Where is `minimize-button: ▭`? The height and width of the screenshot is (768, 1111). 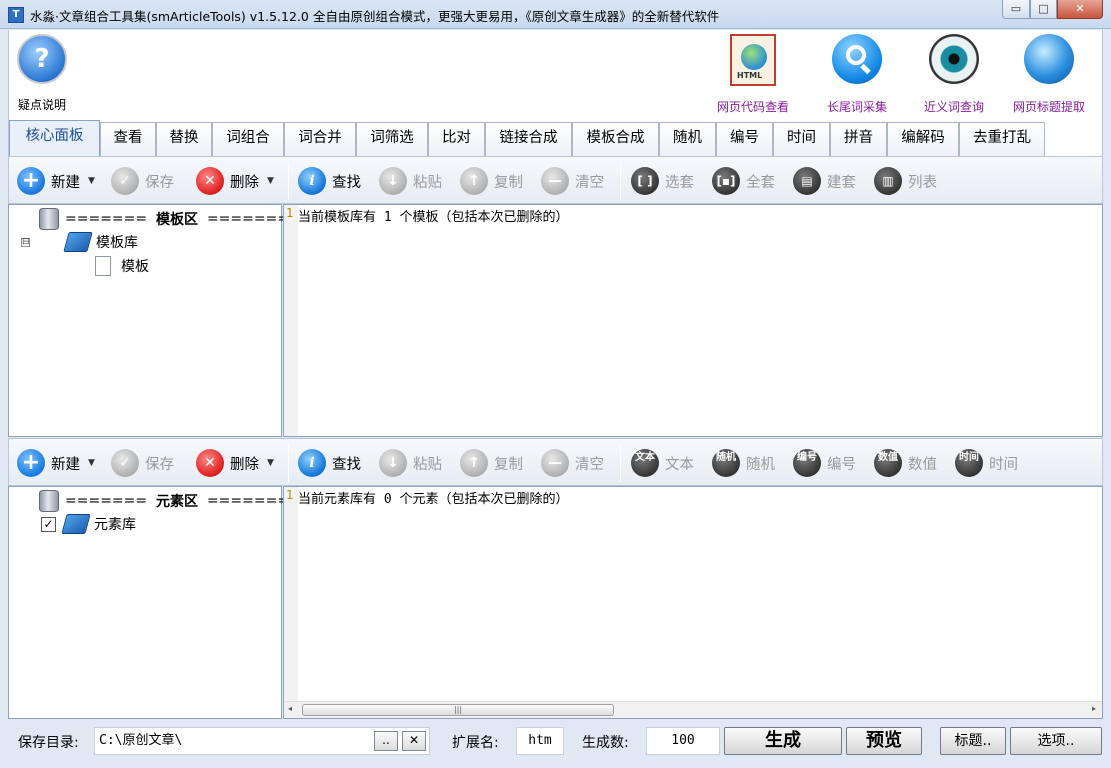
minimize-button: ▭ is located at coordinates (1016, 9).